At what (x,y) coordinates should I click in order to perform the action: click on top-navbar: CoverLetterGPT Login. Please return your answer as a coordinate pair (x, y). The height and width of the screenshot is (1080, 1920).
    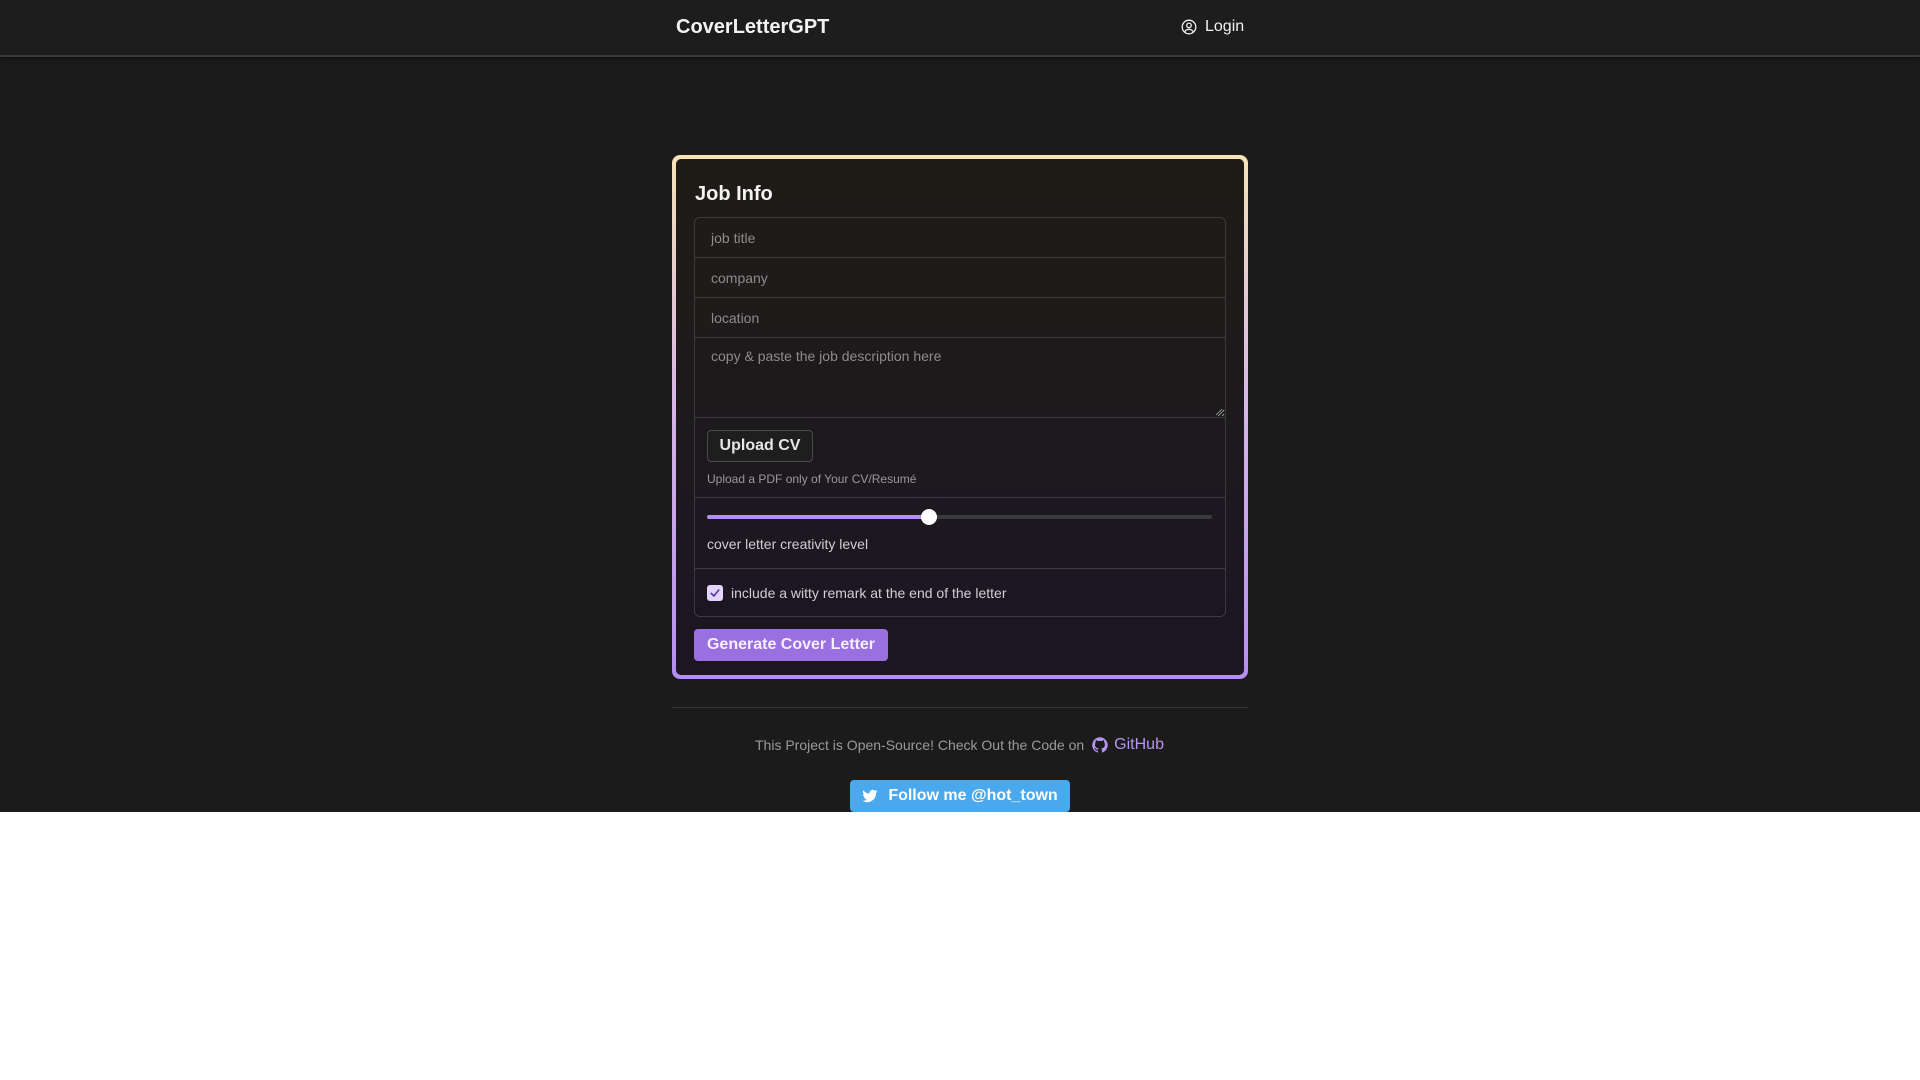
    Looking at the image, I should click on (960, 28).